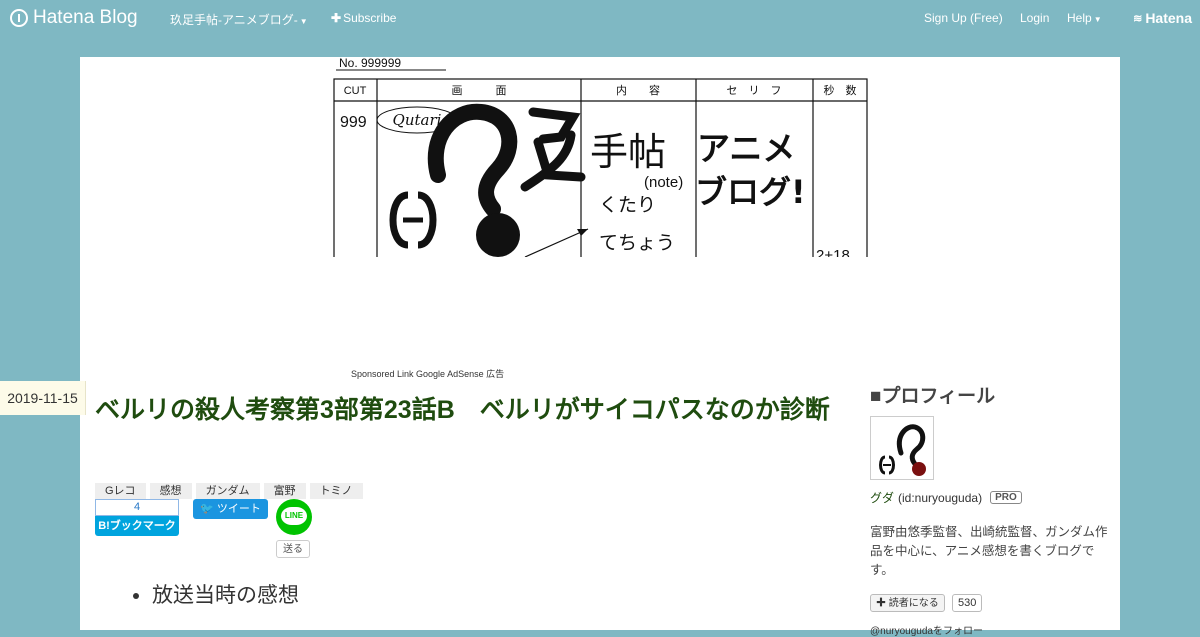 This screenshot has width=1200, height=637. I want to click on entry-body-list: 放送当時の感想, so click(215, 594).